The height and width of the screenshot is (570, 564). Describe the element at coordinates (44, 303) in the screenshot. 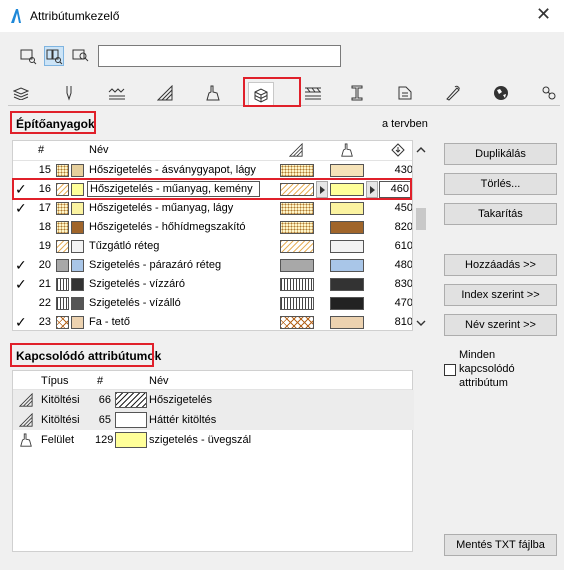

I see `row-num: 22` at that location.